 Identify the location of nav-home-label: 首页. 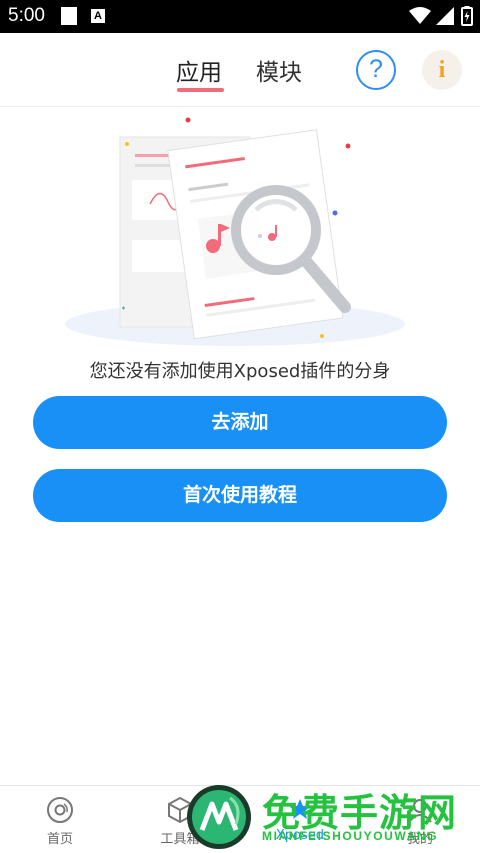
(59, 839).